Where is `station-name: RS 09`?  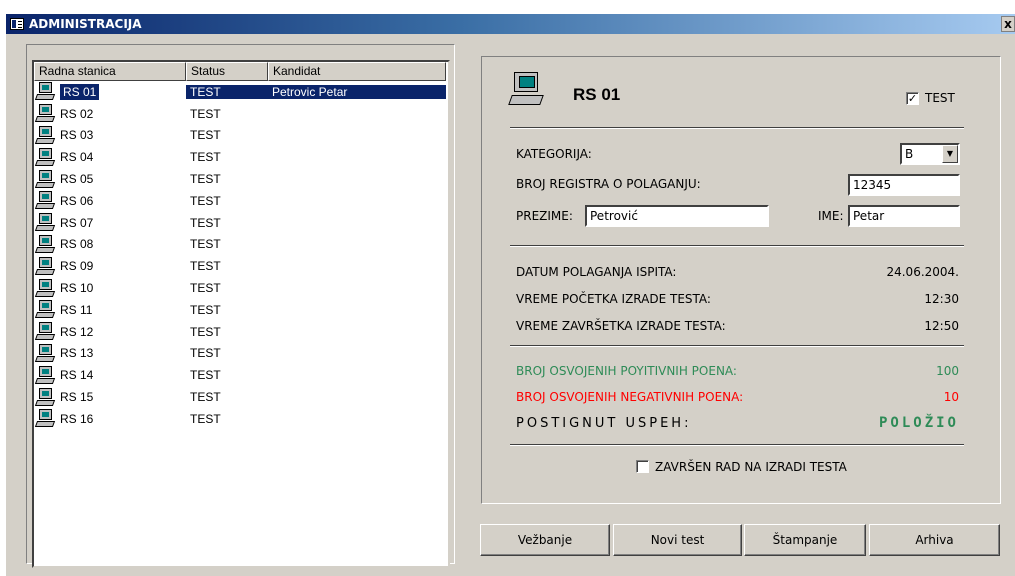
station-name: RS 09 is located at coordinates (77, 266).